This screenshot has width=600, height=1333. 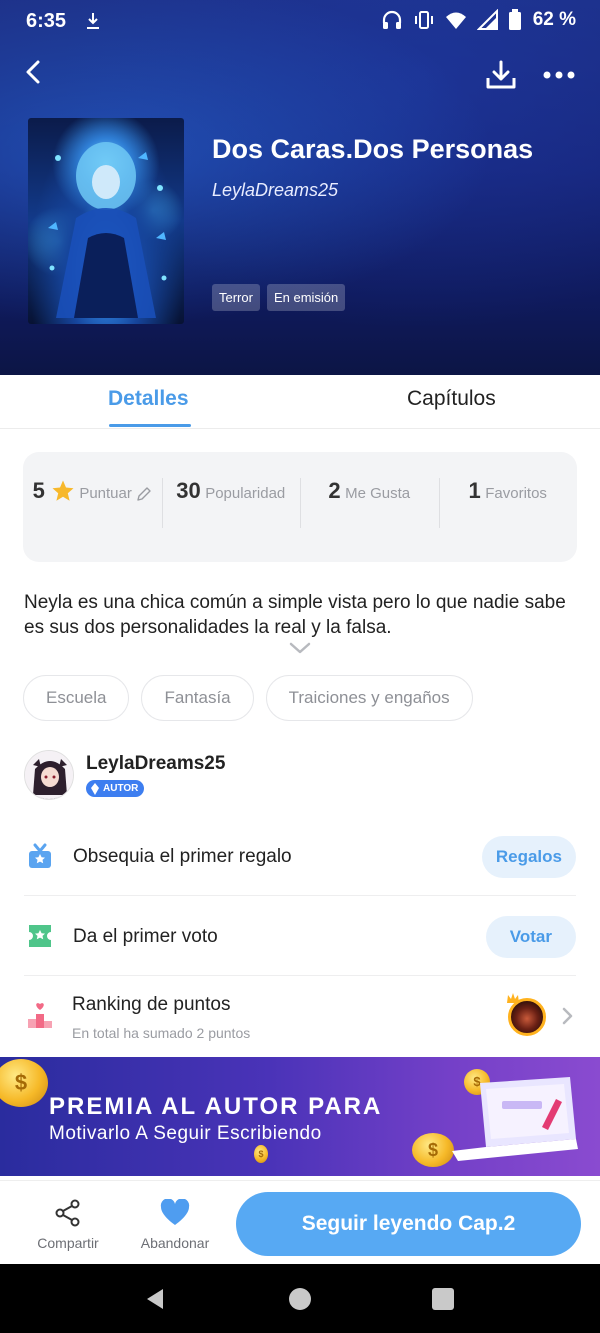 I want to click on vibrate-icon, so click(x=423, y=20).